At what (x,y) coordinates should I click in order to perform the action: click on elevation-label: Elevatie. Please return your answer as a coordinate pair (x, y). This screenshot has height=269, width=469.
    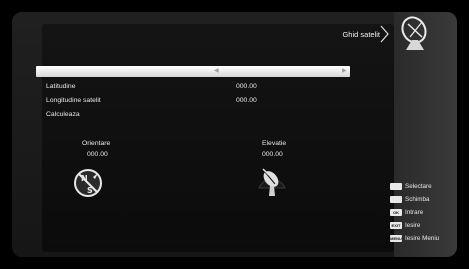
    Looking at the image, I should click on (274, 143).